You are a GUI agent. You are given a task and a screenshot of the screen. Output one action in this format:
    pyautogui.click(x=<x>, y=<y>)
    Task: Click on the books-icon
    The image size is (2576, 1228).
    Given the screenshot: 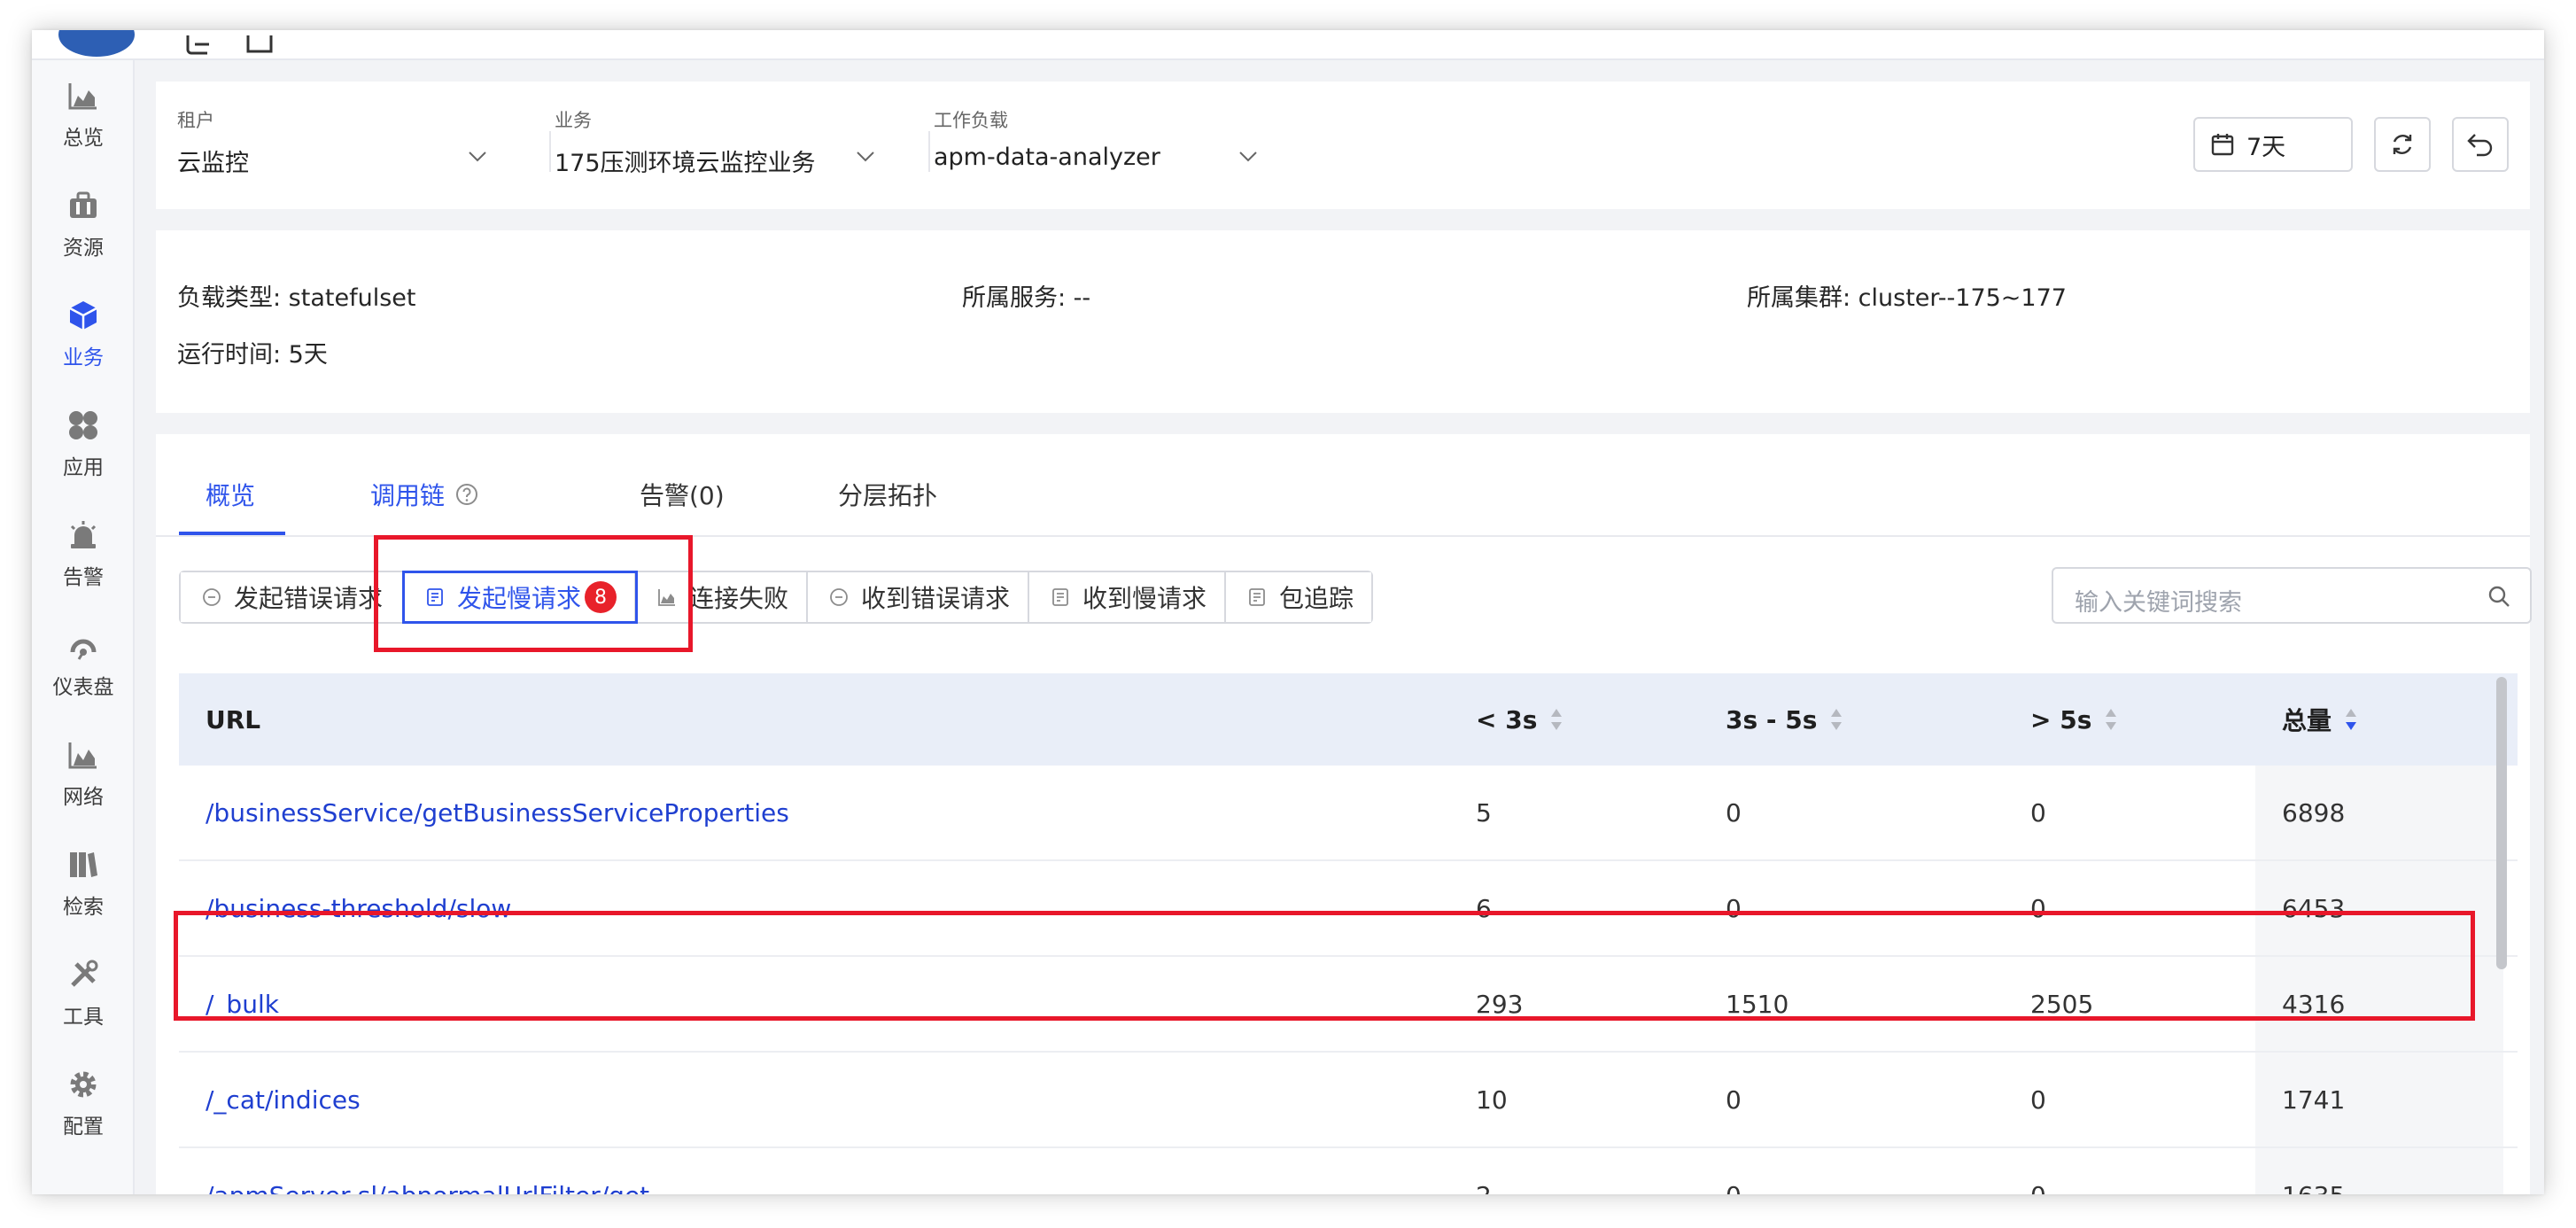 What is the action you would take?
    pyautogui.click(x=83, y=865)
    